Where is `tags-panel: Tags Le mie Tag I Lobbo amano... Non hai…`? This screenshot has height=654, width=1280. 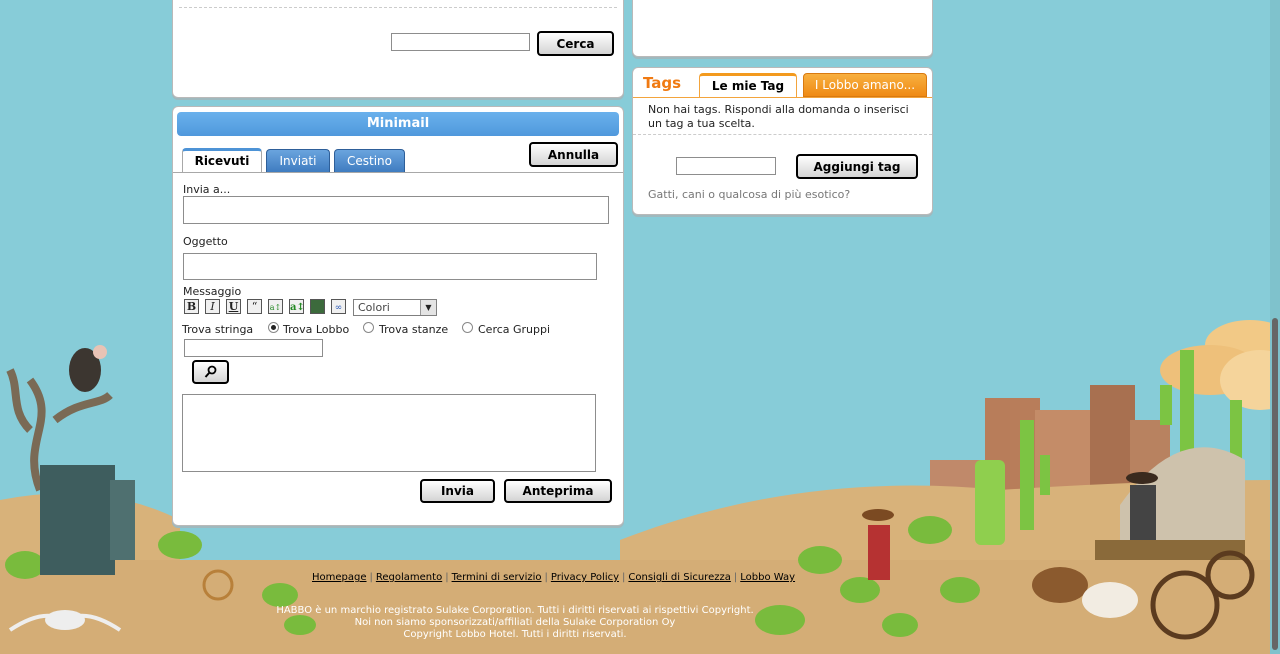
tags-panel: Tags Le mie Tag I Lobbo amano... Non hai… is located at coordinates (782, 141).